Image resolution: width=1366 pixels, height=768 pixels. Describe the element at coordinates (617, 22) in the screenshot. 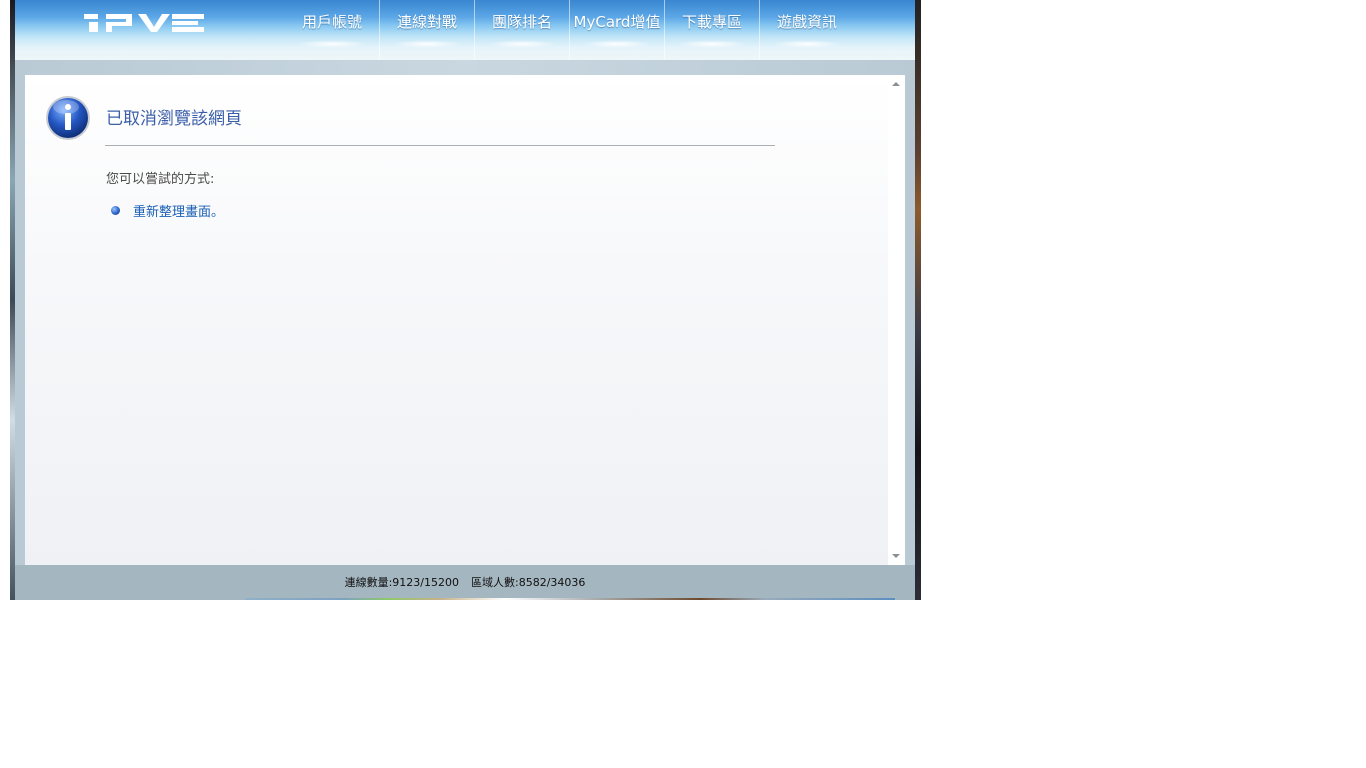

I see `nav-label: MyCard增值` at that location.